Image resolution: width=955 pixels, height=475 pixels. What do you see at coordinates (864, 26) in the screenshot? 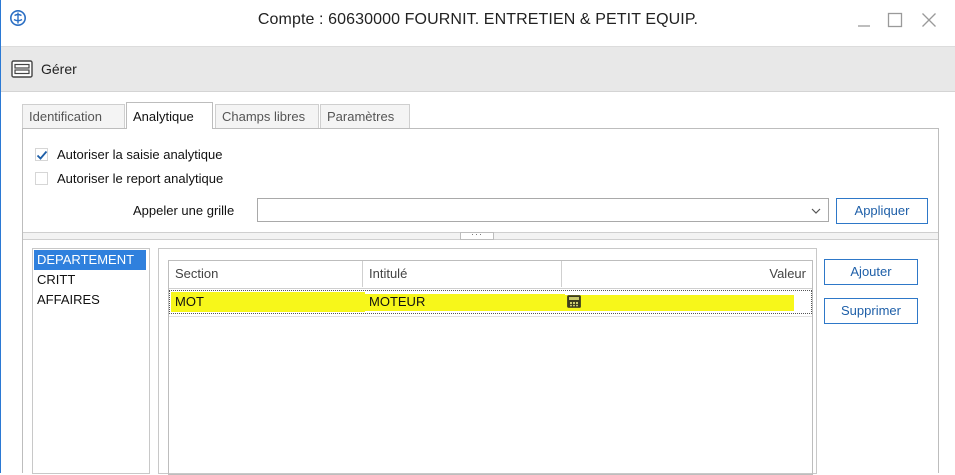
I see `minimize-icon` at bounding box center [864, 26].